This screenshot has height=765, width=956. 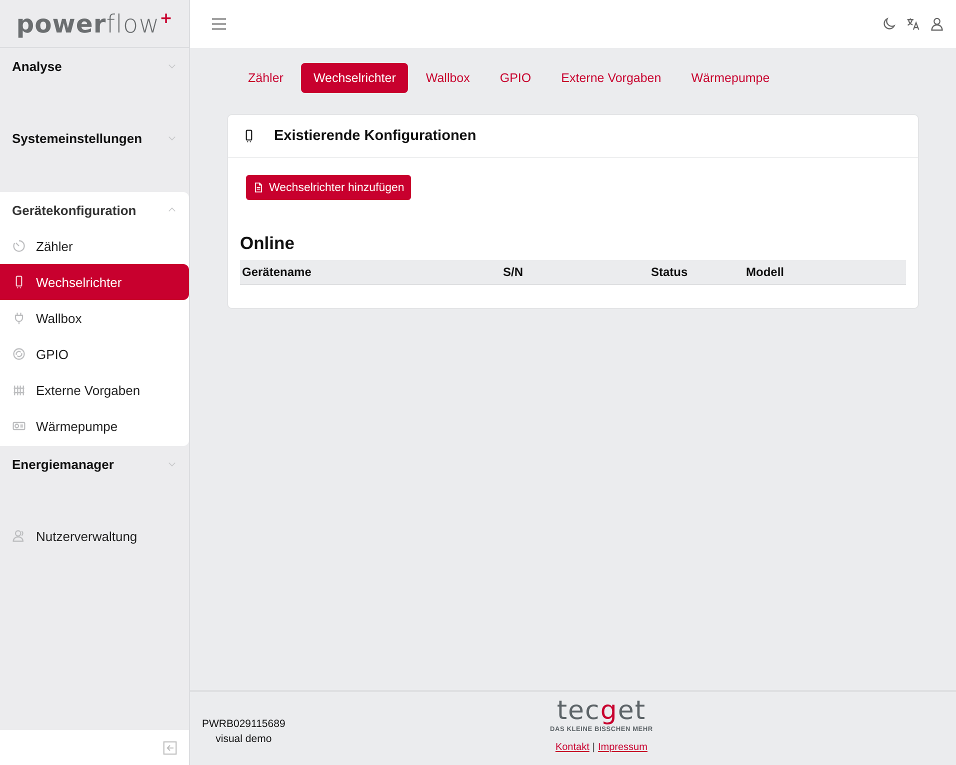 What do you see at coordinates (601, 711) in the screenshot?
I see `brand-logo: tecget` at bounding box center [601, 711].